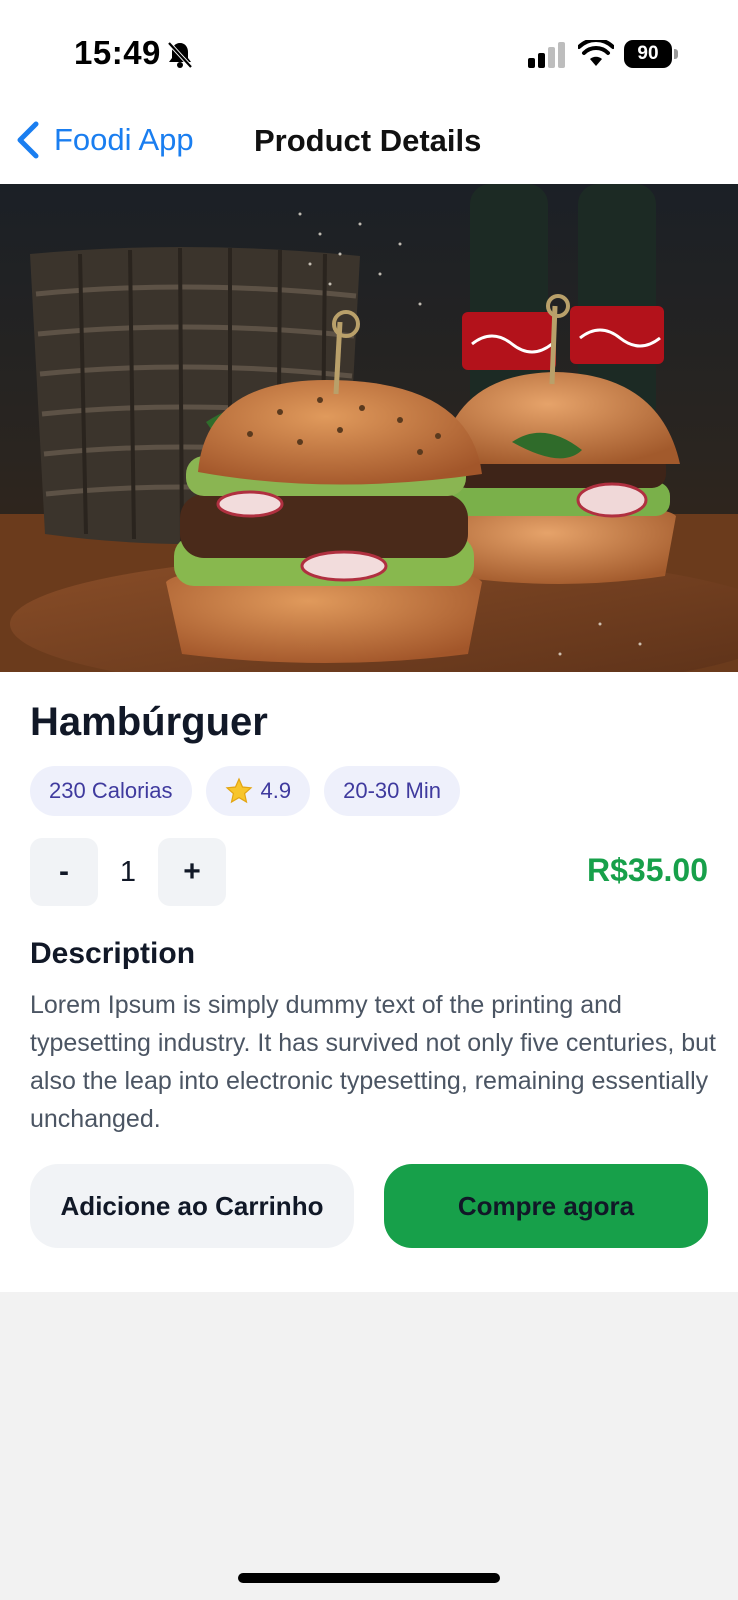  I want to click on back-button: Foodi App, so click(104, 140).